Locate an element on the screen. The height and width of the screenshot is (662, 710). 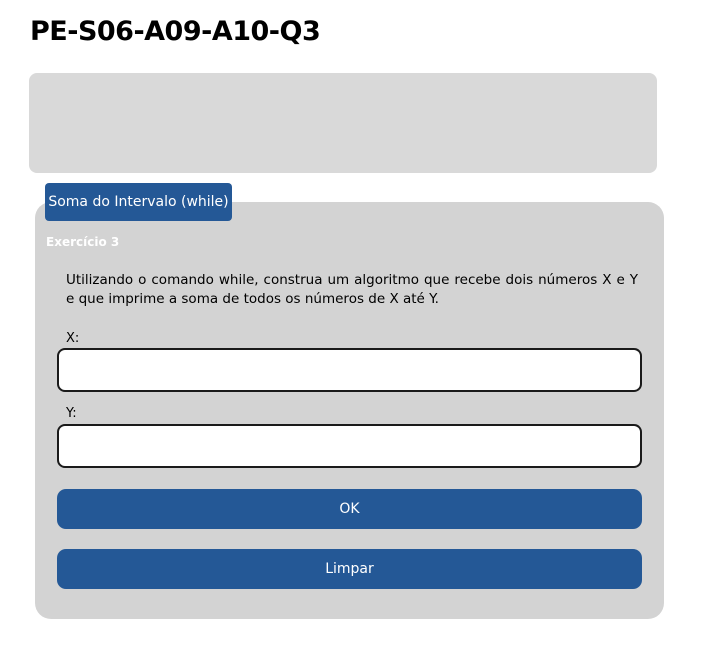
ok-button: OK is located at coordinates (349, 509).